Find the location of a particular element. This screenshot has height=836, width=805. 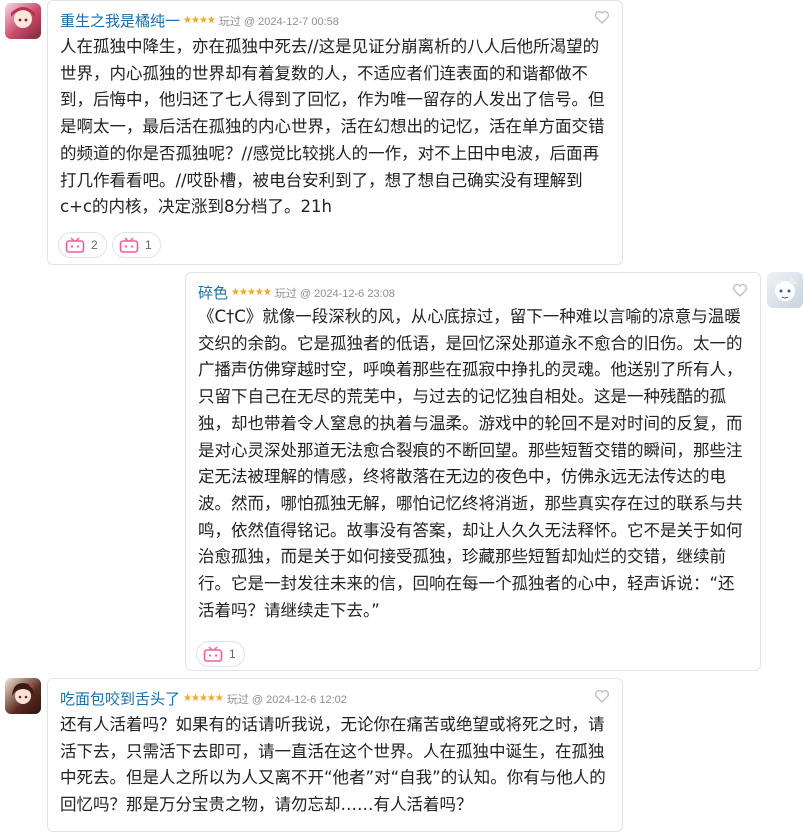

reaction-button: 2 is located at coordinates (82, 245).